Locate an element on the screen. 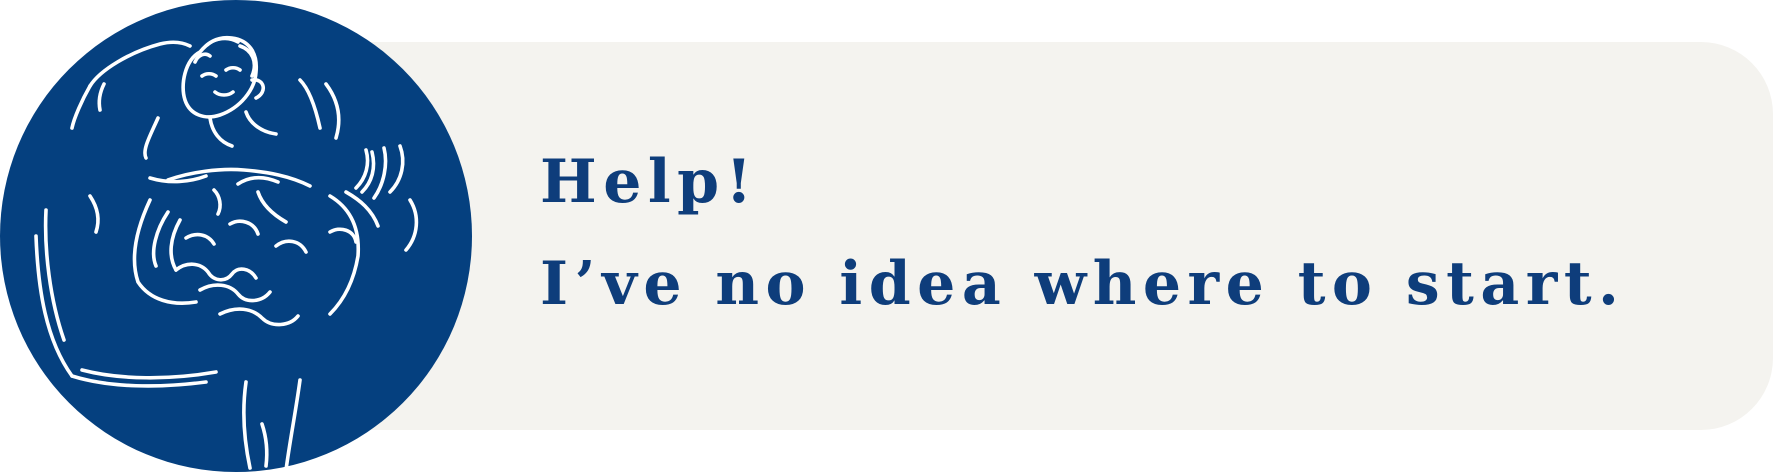  headline-line-1: Help! is located at coordinates (649, 182).